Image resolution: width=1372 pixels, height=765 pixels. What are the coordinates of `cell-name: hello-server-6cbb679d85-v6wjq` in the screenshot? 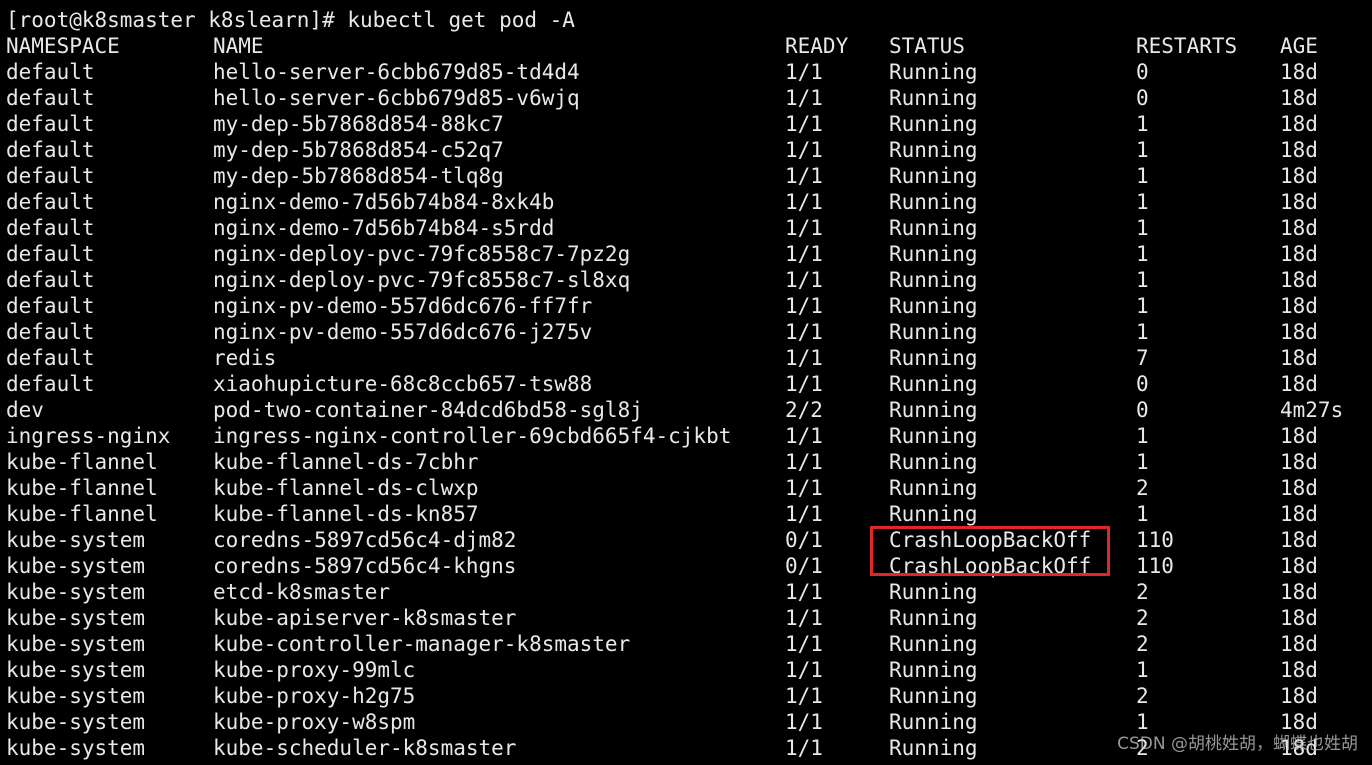 It's located at (396, 98).